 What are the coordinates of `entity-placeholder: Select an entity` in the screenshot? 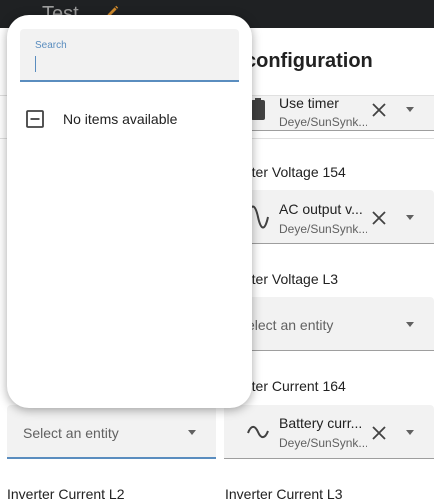 It's located at (71, 433).